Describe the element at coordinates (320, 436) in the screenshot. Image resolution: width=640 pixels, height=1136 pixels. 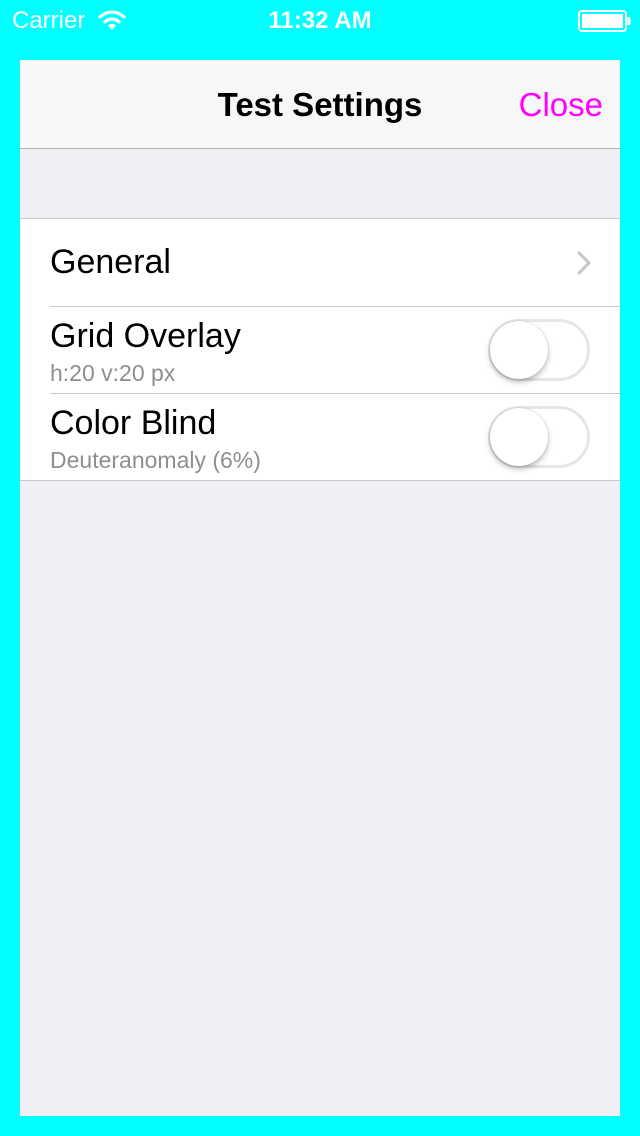
I see `setting-row-color-blind: Color Blind Deuteranomaly (6%)` at that location.